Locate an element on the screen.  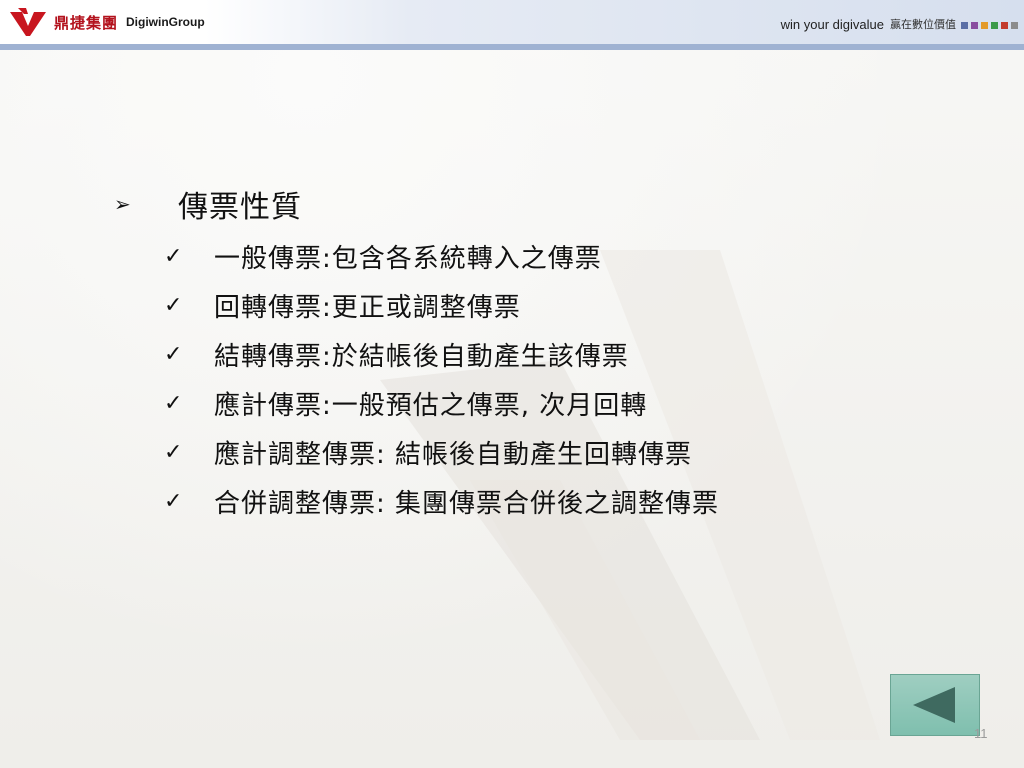
company-name-cn: 鼎捷集團 is located at coordinates (86, 22).